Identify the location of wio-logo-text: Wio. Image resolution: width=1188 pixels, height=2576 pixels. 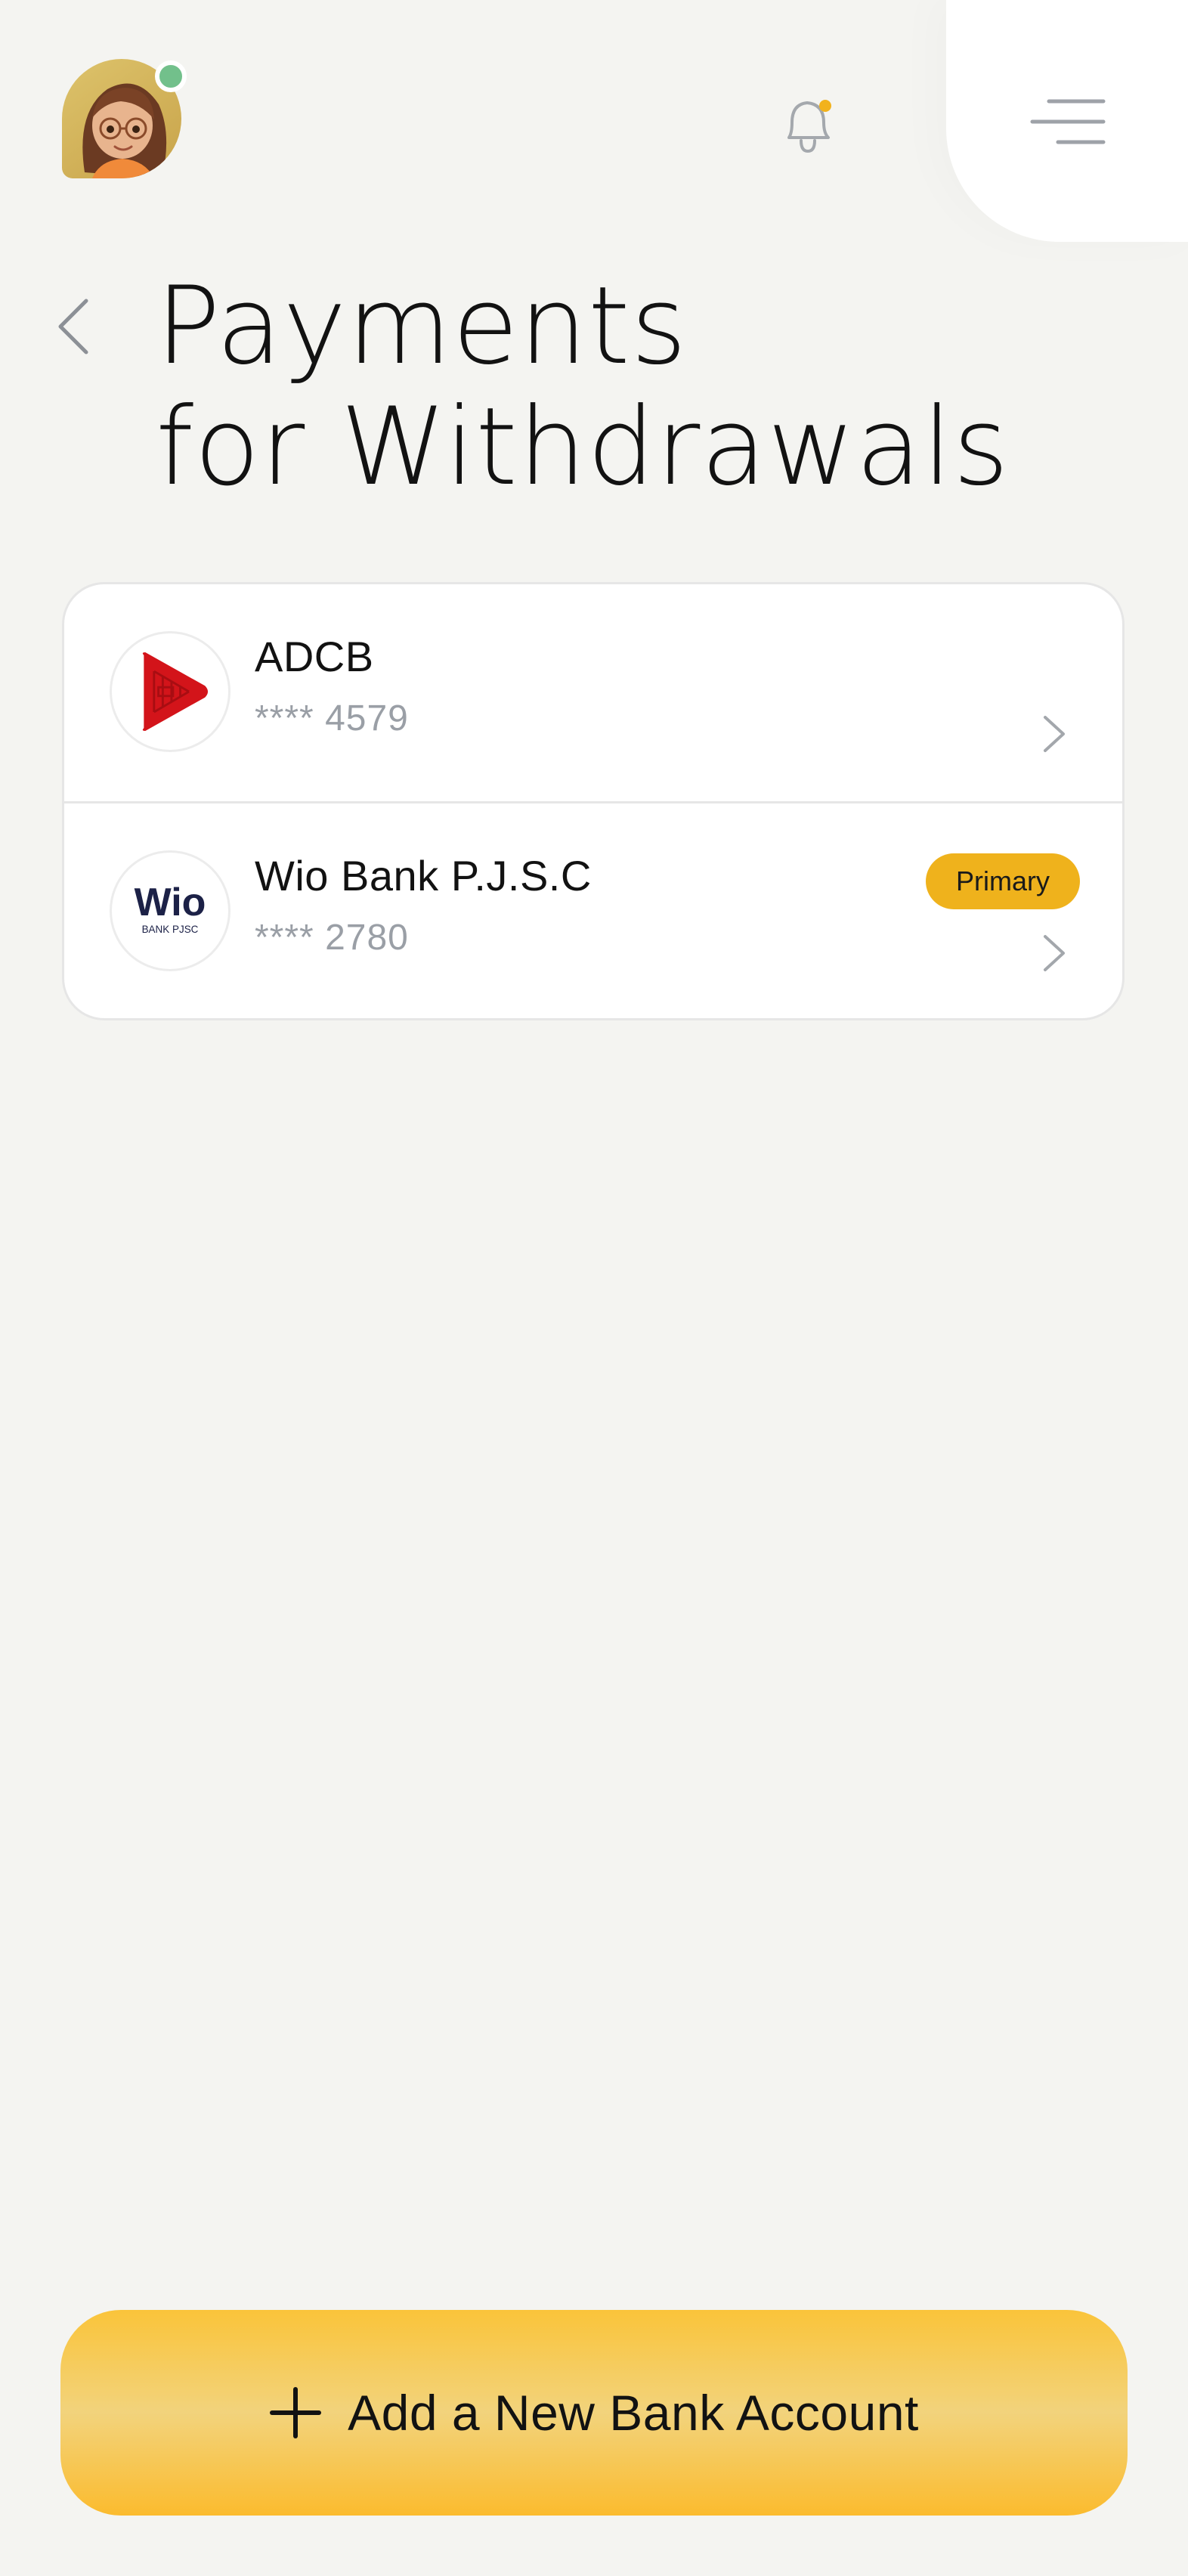
(170, 902).